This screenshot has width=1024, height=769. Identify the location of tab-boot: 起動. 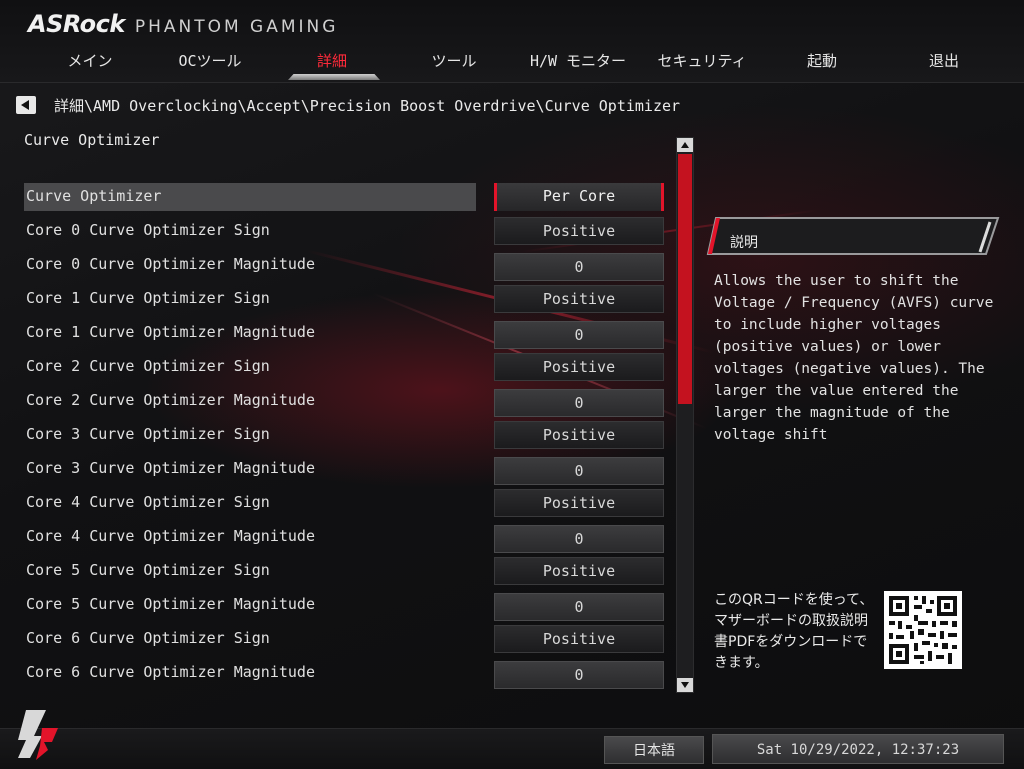
(822, 62).